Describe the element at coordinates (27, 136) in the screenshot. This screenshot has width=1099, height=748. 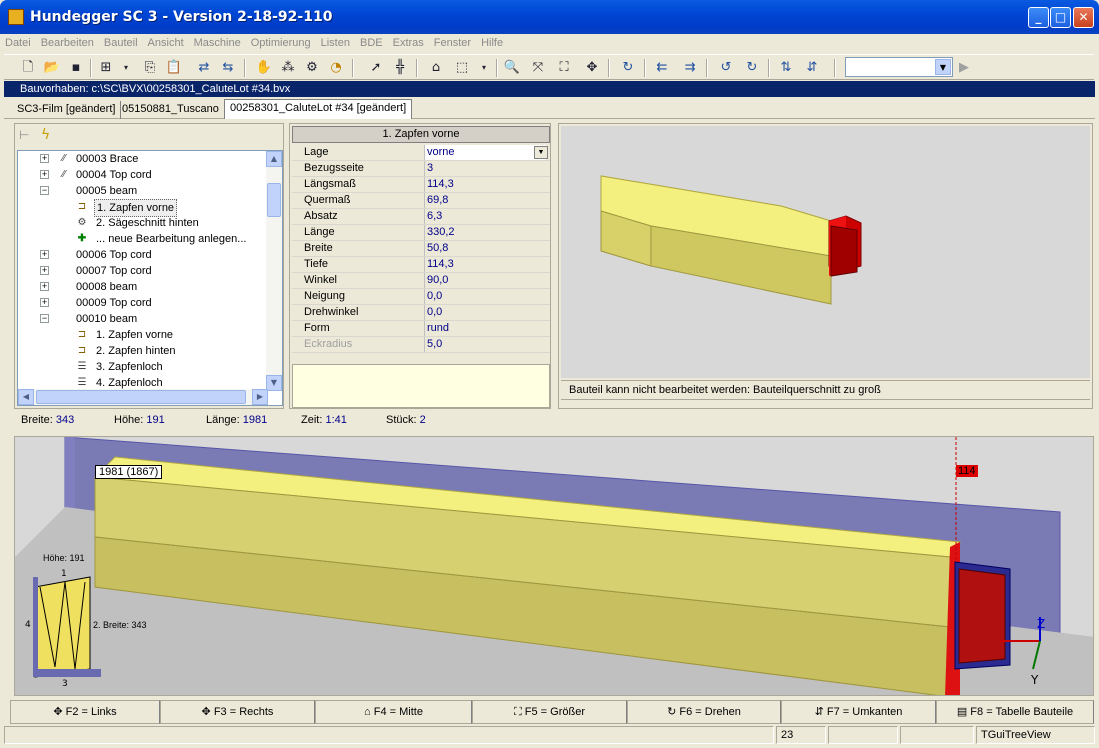
I see `tree-structure-icon: ⊢` at that location.